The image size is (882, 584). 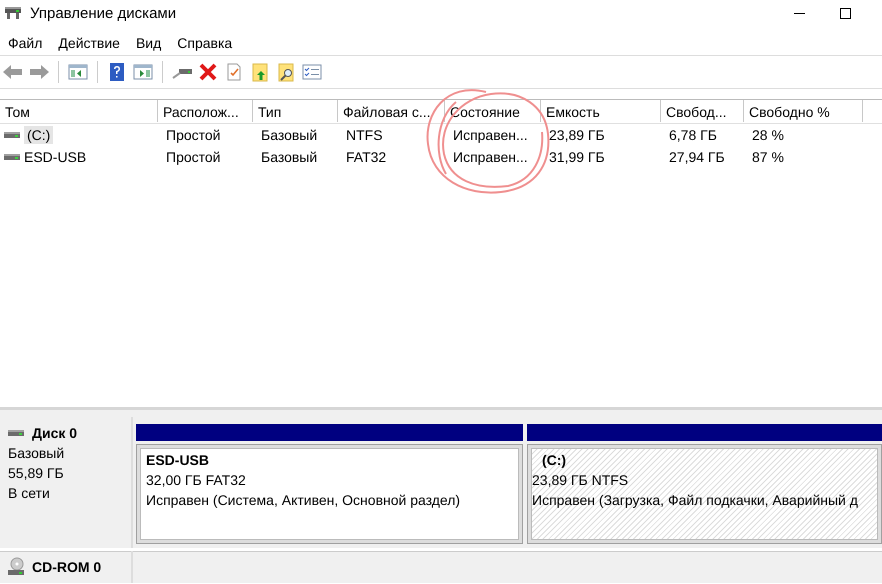 I want to click on disk-info: Базовый, so click(x=37, y=453).